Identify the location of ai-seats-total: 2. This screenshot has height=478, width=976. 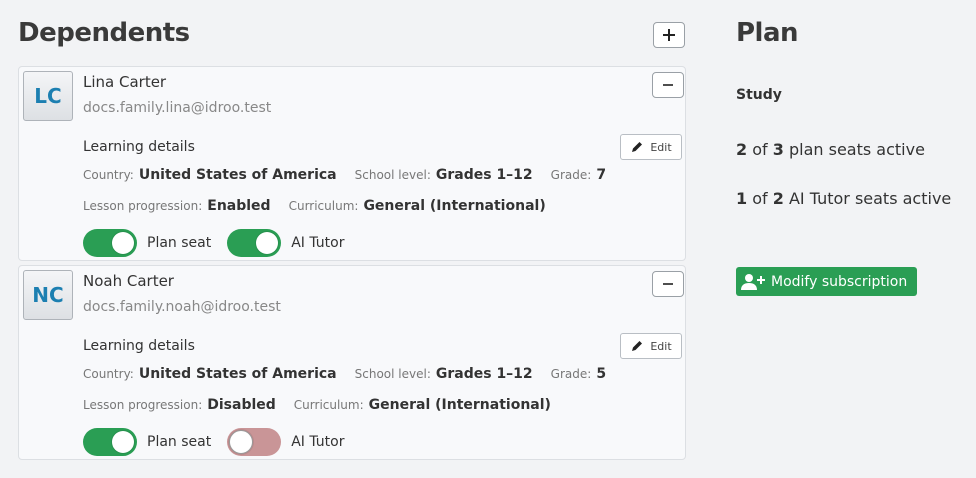
(778, 198).